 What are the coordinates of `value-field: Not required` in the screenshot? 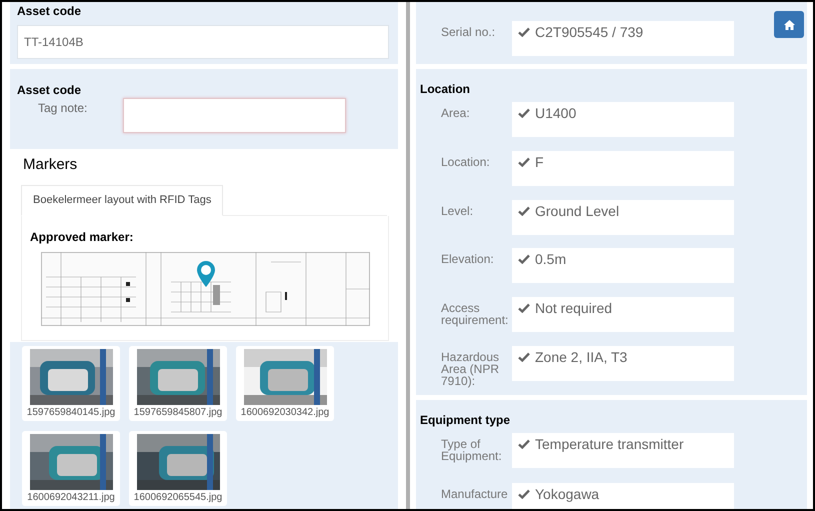 It's located at (623, 314).